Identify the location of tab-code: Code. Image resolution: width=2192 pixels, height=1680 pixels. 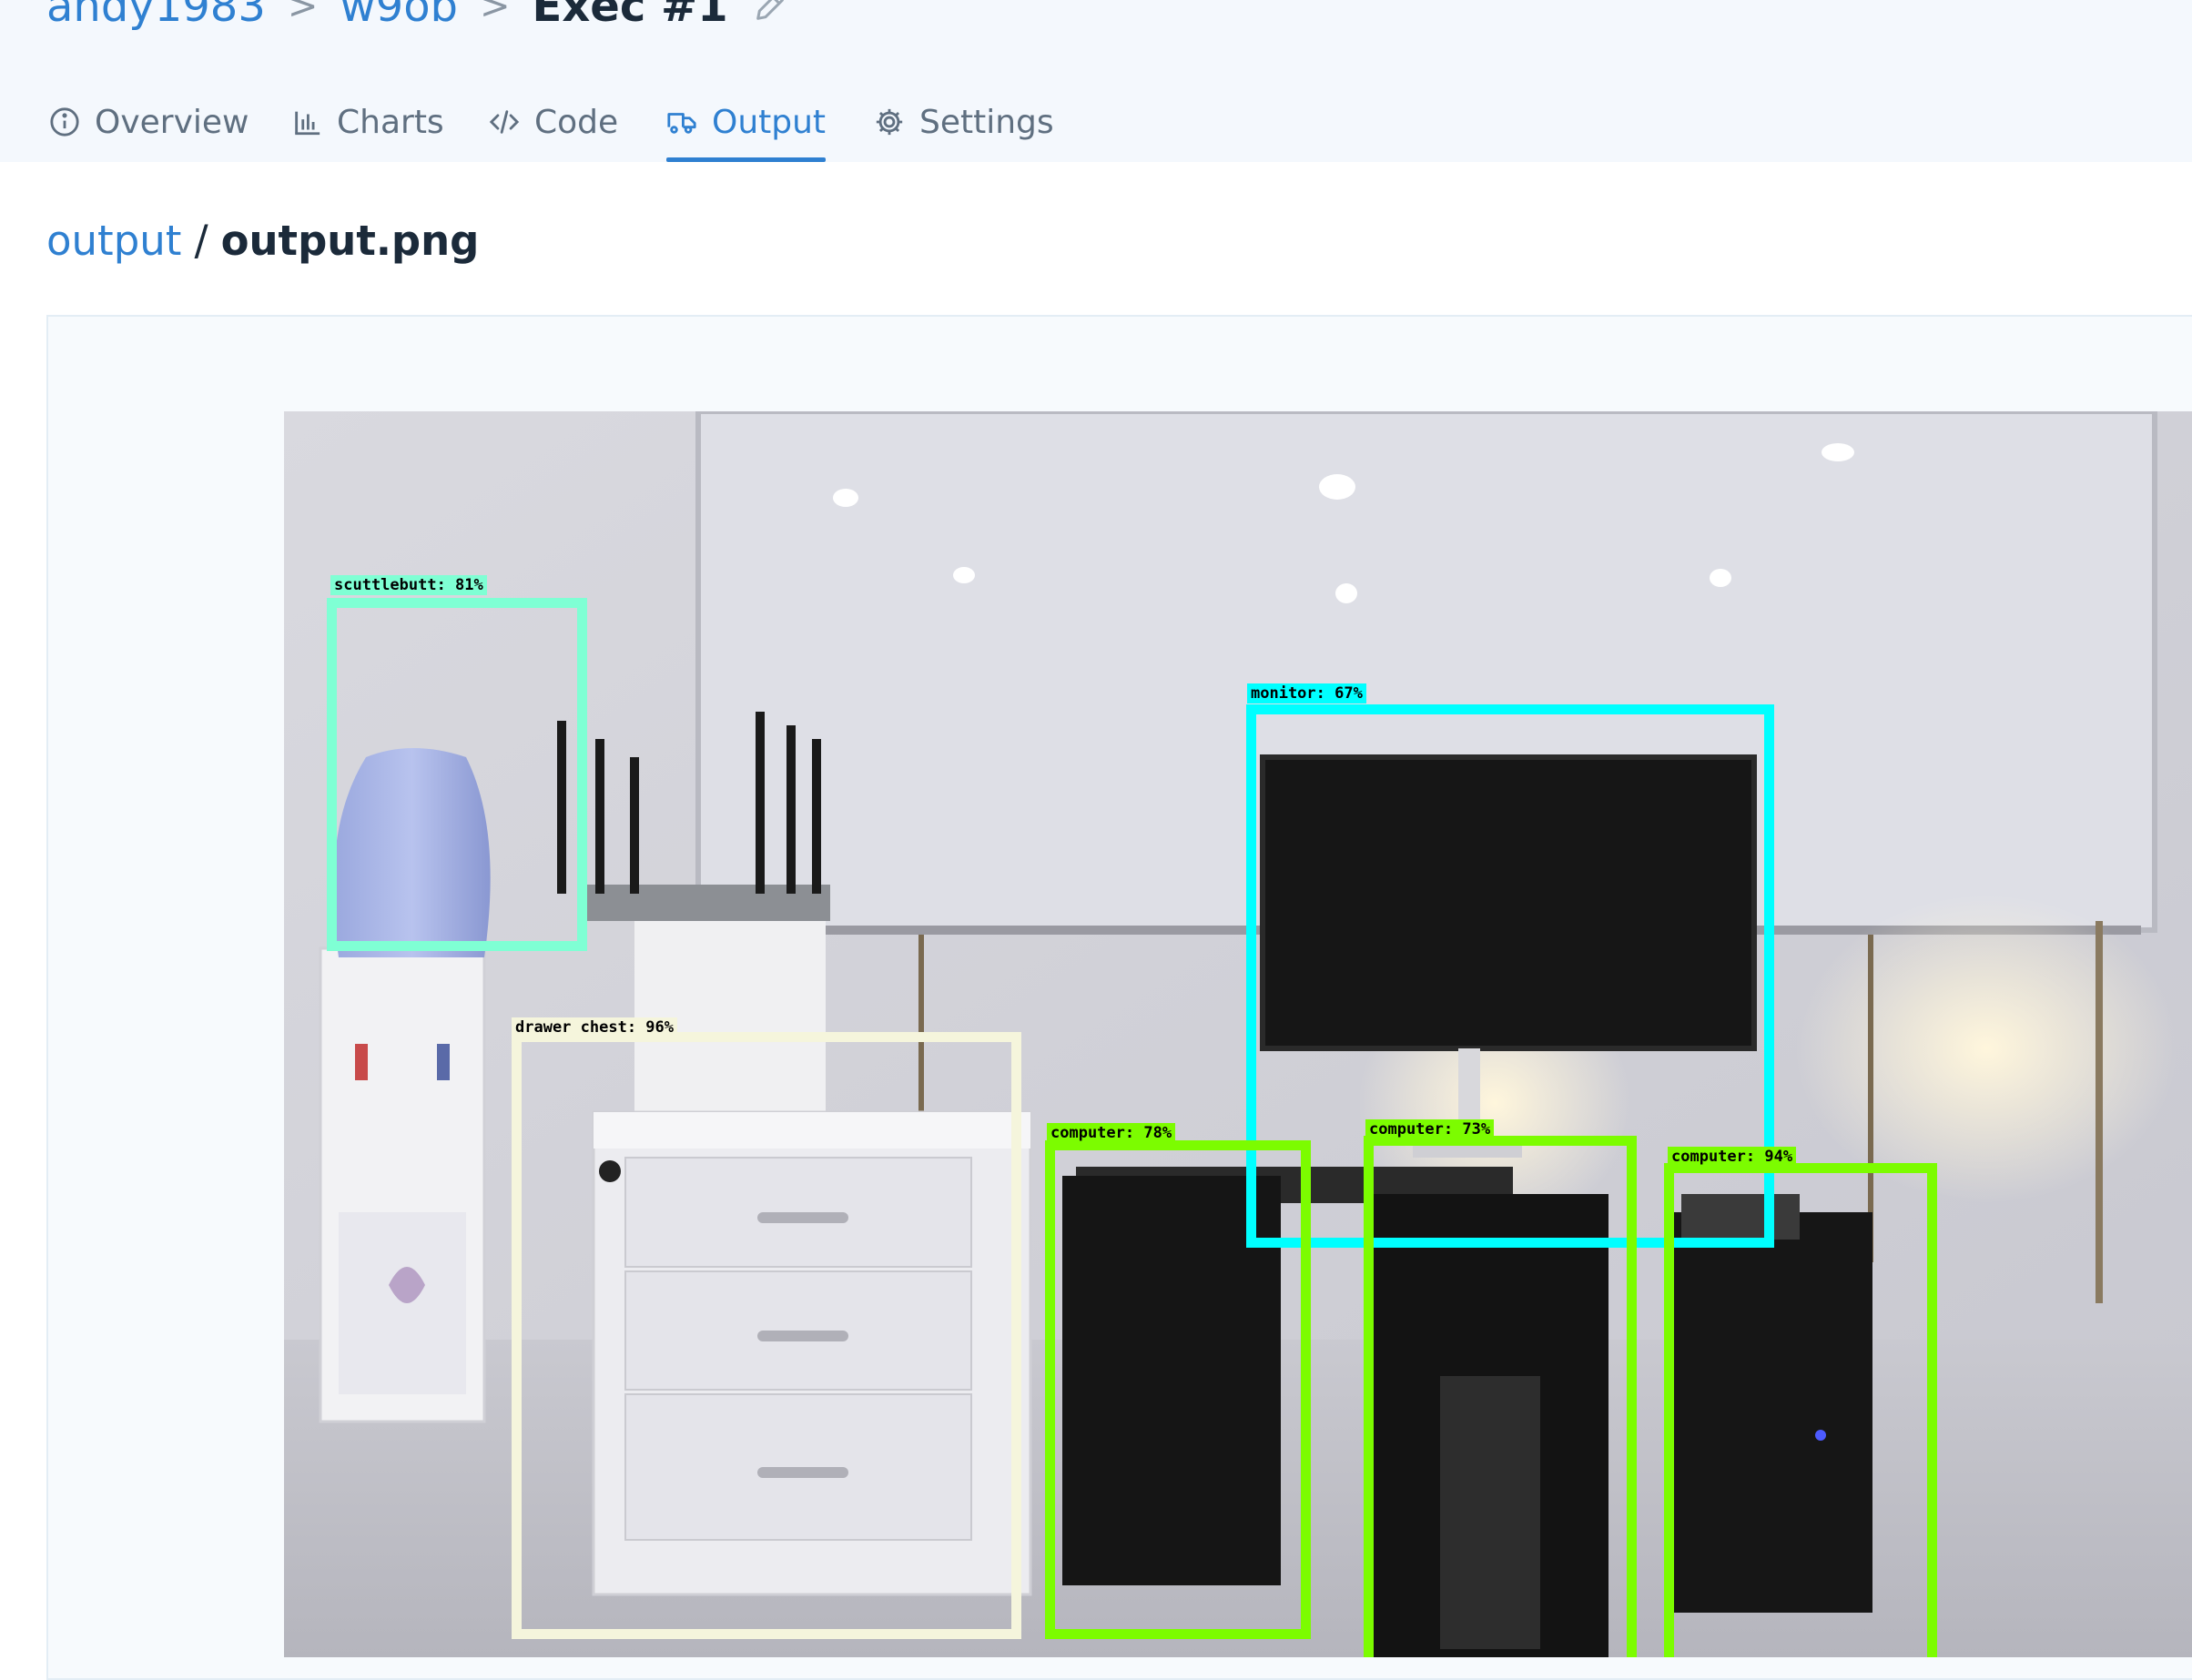
(553, 122).